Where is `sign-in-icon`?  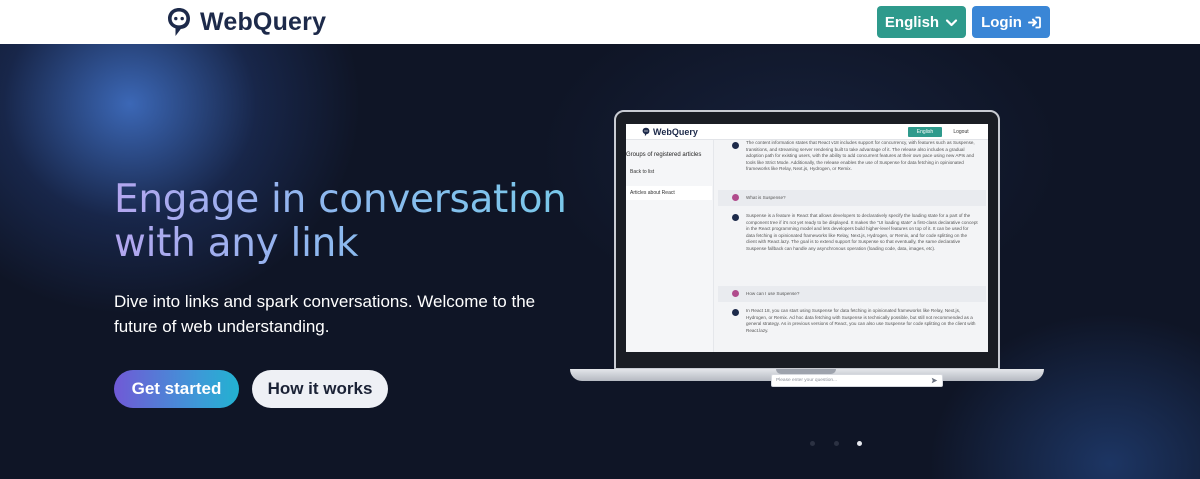 sign-in-icon is located at coordinates (1034, 22).